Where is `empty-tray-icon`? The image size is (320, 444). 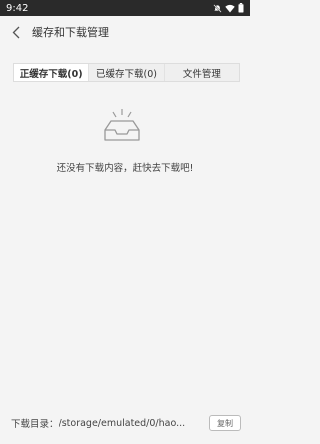 empty-tray-icon is located at coordinates (122, 125).